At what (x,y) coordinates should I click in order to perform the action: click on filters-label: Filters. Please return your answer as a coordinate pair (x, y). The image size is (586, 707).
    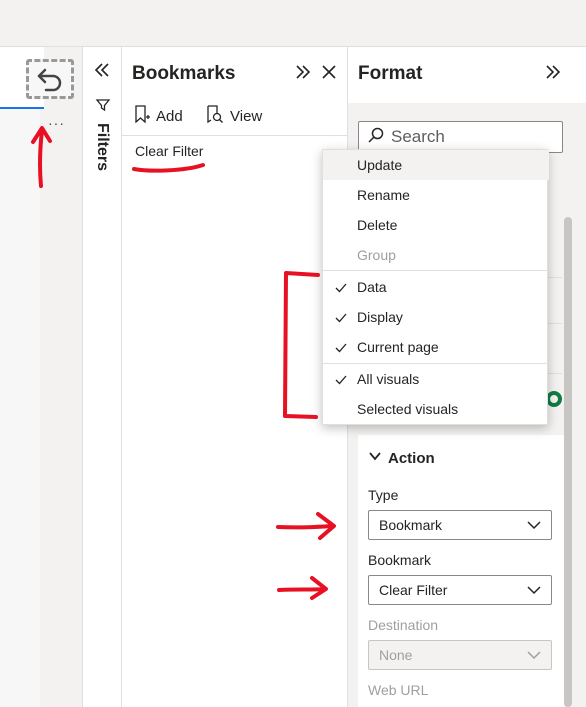
    Looking at the image, I should click on (102, 147).